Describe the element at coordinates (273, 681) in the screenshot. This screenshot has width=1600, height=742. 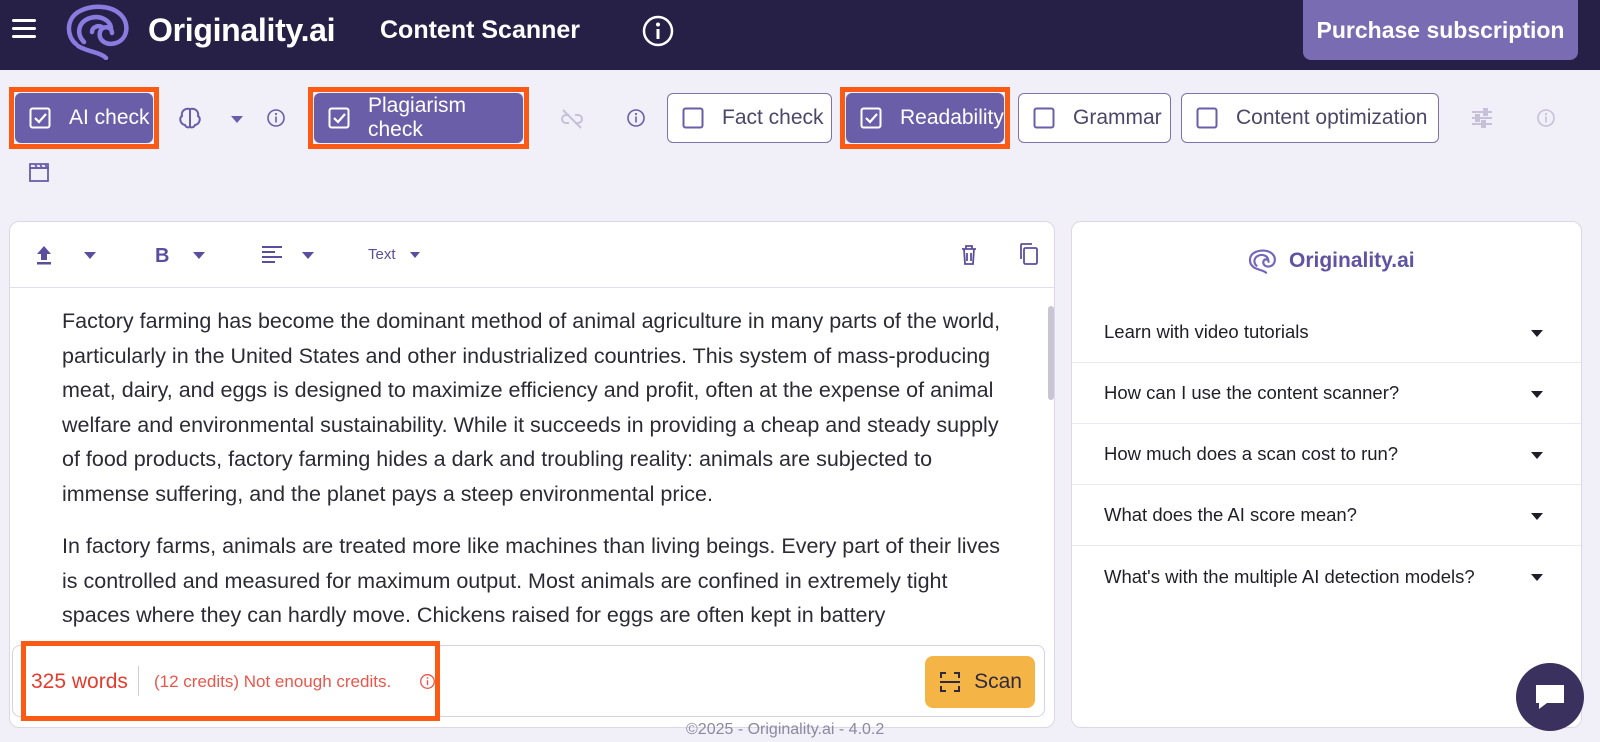
I see `credits-warning: (12 credits) Not enough credits.` at that location.